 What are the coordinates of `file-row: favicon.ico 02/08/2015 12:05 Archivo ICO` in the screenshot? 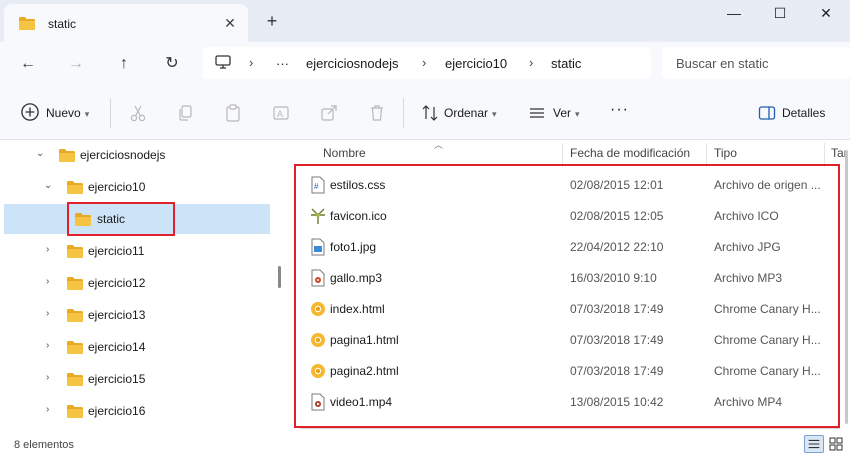 It's located at (566, 216).